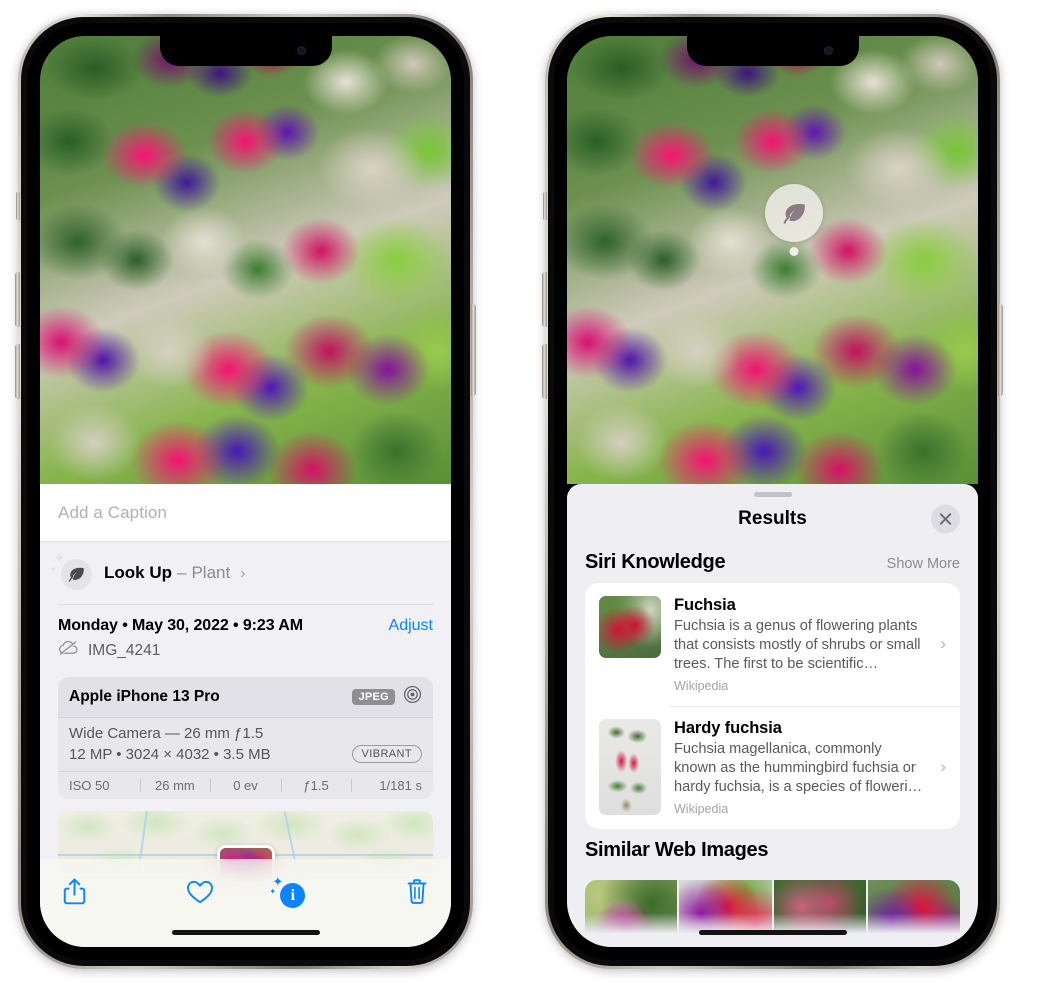 This screenshot has height=985, width=1055. What do you see at coordinates (170, 754) in the screenshot?
I see `camera-specs: 12 MP • 3024 × 4032 • 3.5 MB` at bounding box center [170, 754].